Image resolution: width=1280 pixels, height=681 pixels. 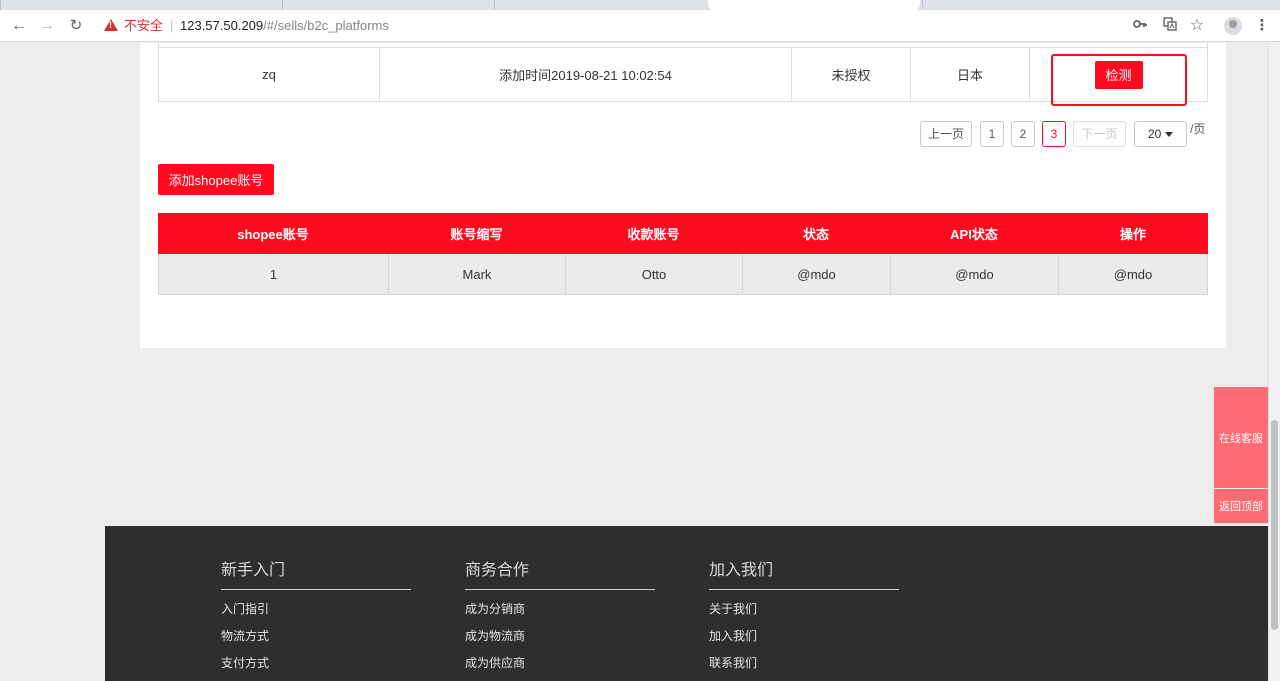 I want to click on back-arrow-icon: ←, so click(x=19, y=26).